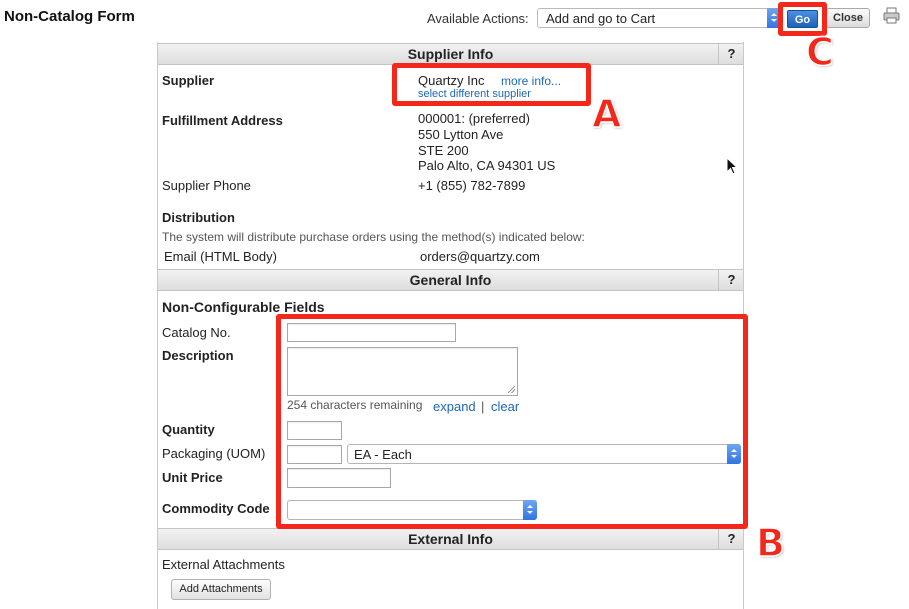 This screenshot has height=609, width=909. I want to click on external-info-help: ?, so click(731, 539).